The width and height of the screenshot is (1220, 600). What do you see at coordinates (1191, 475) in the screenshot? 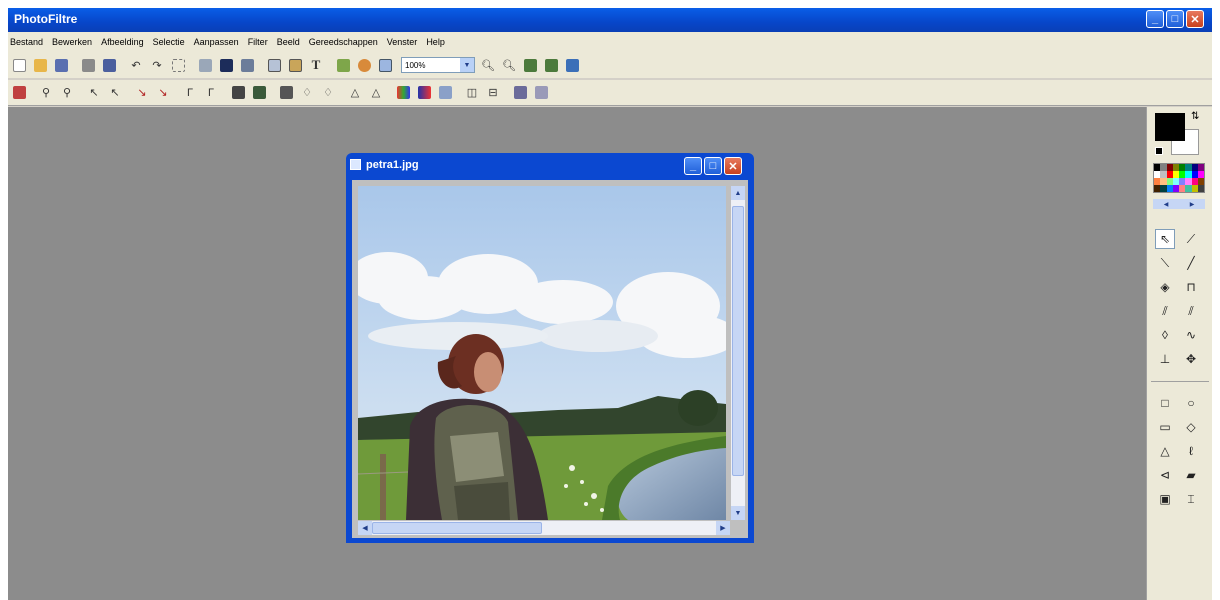
I see `load-shape-icon: ▰` at bounding box center [1191, 475].